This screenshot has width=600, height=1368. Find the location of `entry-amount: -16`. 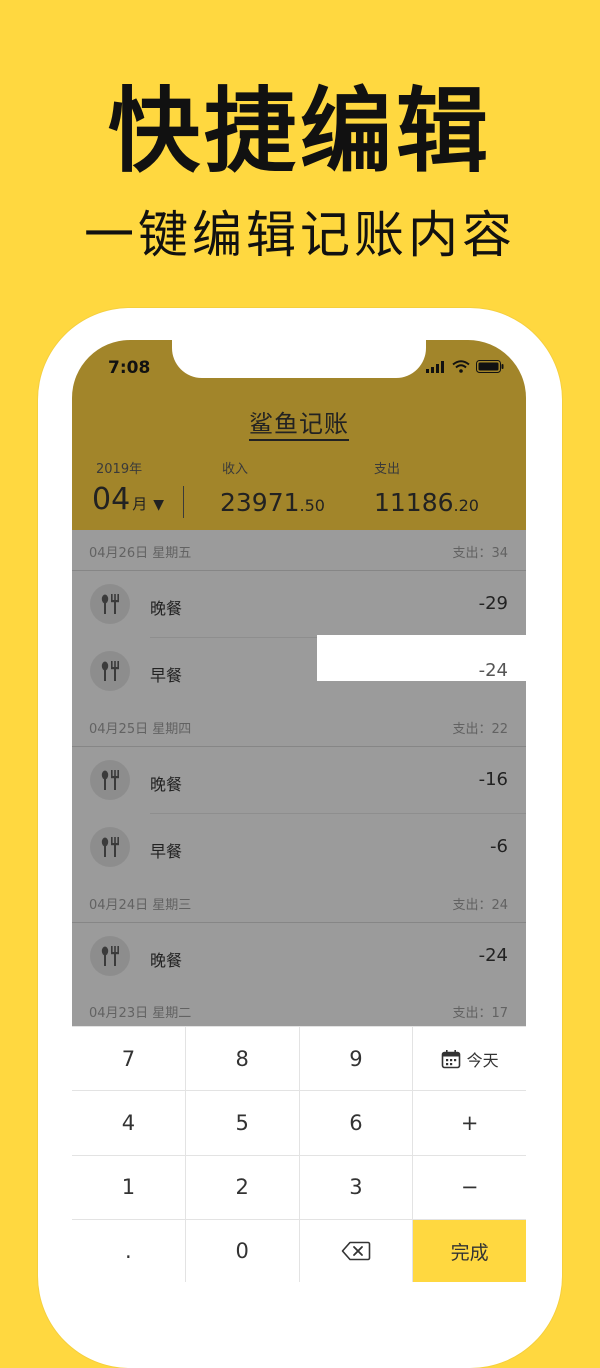

entry-amount: -16 is located at coordinates (493, 779).